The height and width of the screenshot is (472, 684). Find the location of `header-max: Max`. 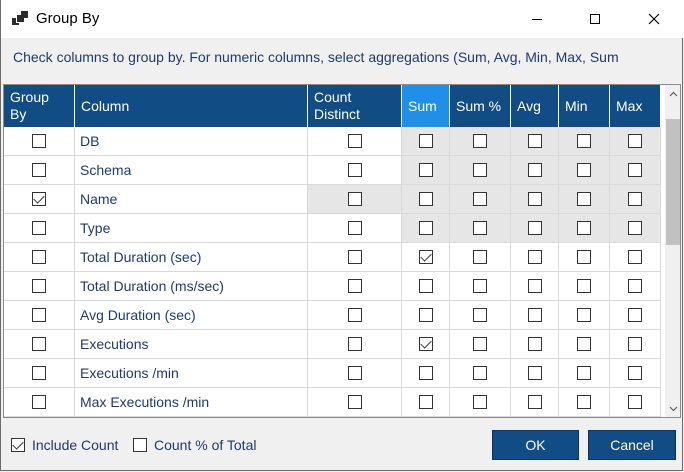

header-max: Max is located at coordinates (635, 106).